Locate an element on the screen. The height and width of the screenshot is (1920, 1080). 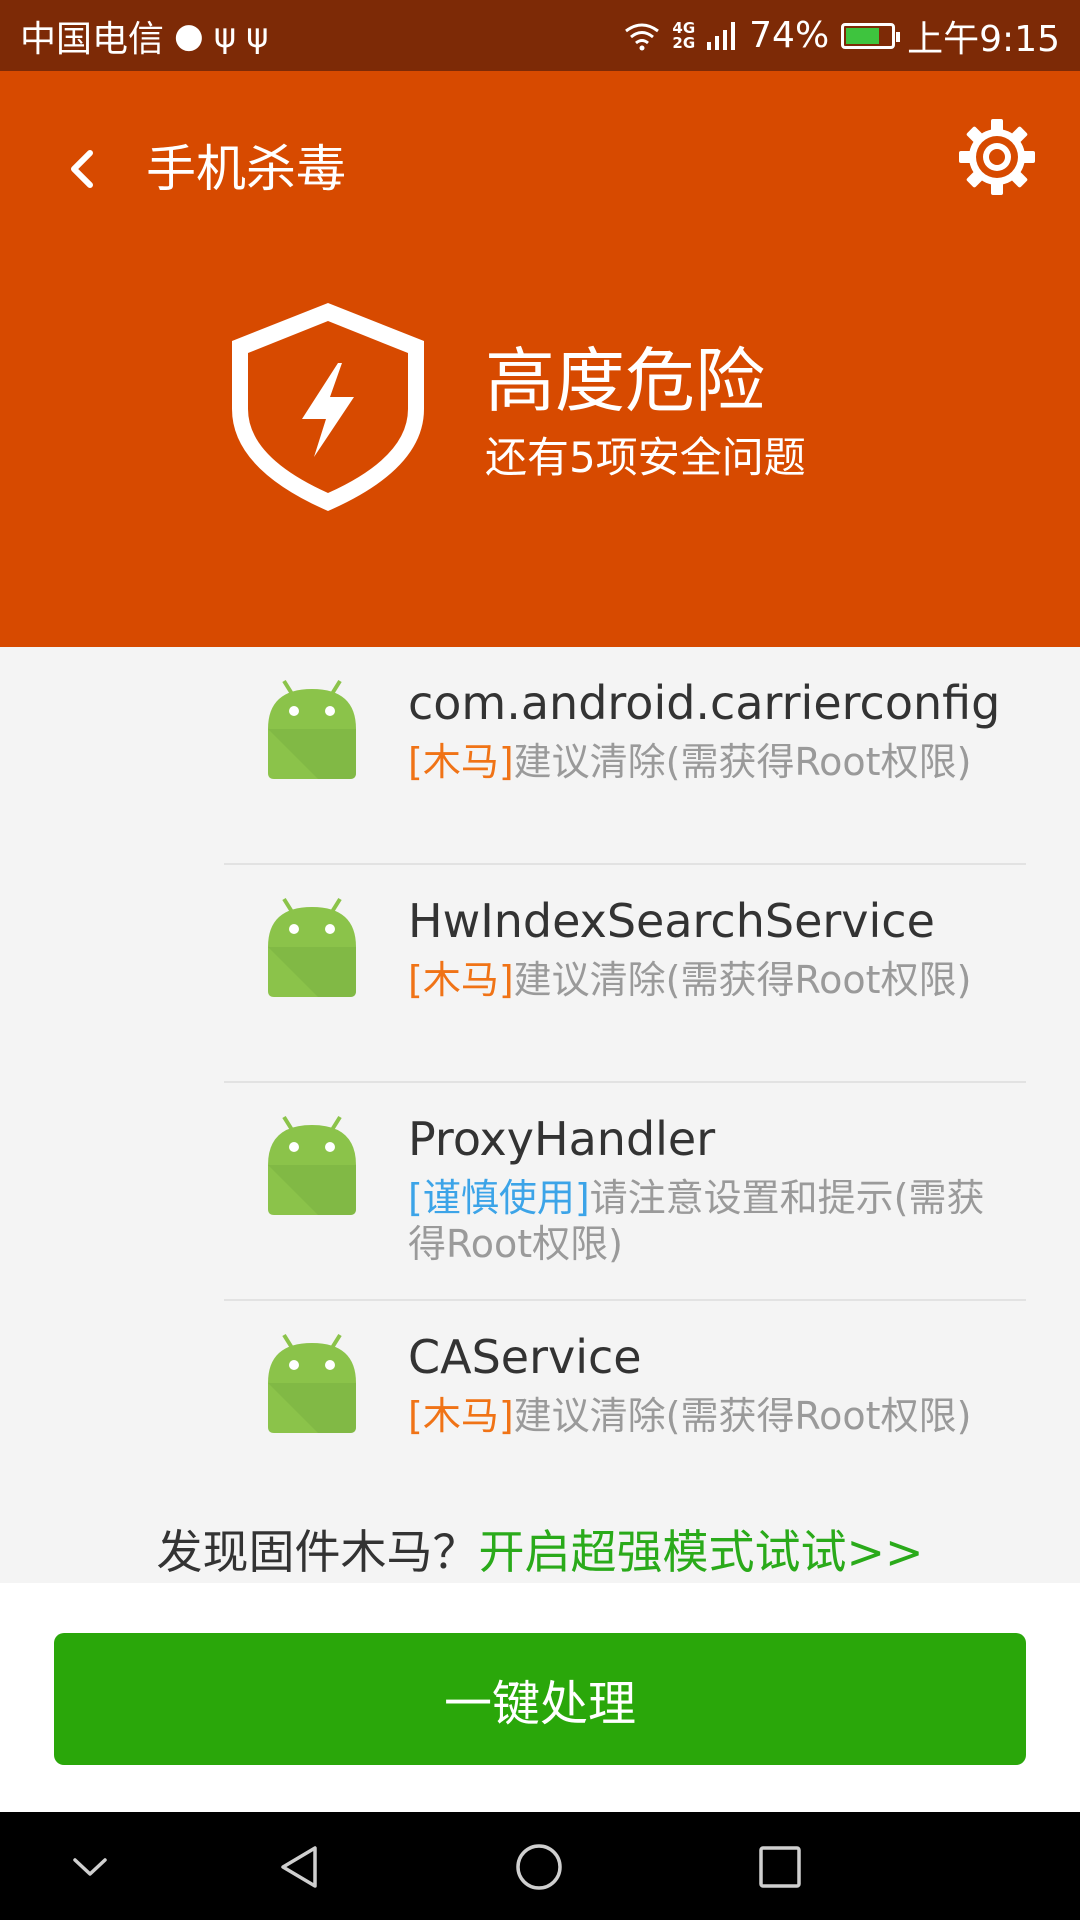
list-item: ProxyHandler [谨慎使用]请注意设置和提示(需获得Root权限) is located at coordinates (540, 1192).